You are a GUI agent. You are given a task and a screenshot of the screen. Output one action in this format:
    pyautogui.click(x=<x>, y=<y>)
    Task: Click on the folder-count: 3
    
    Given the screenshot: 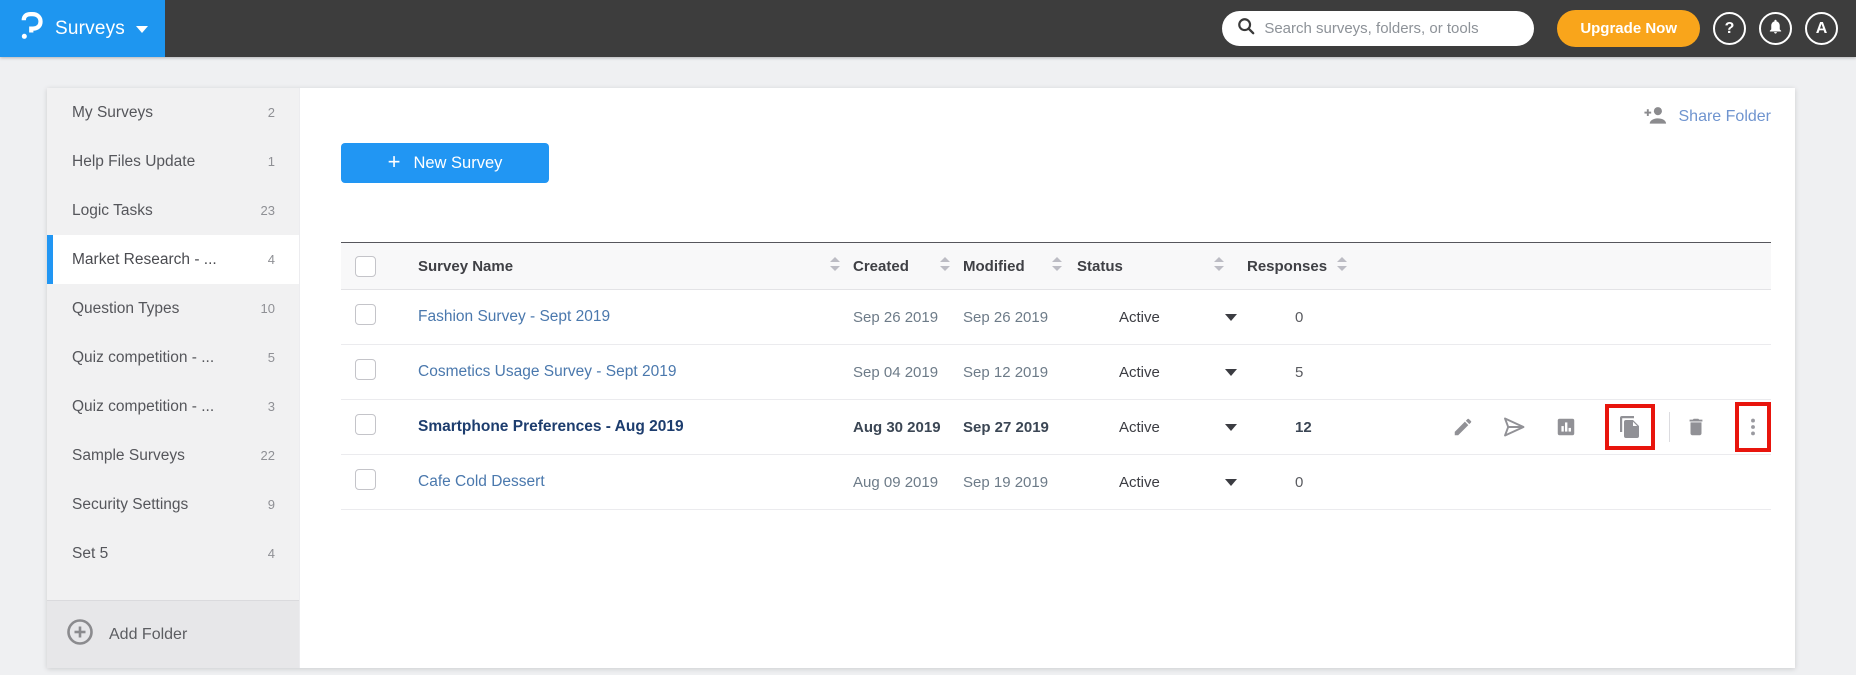 What is the action you would take?
    pyautogui.click(x=271, y=406)
    